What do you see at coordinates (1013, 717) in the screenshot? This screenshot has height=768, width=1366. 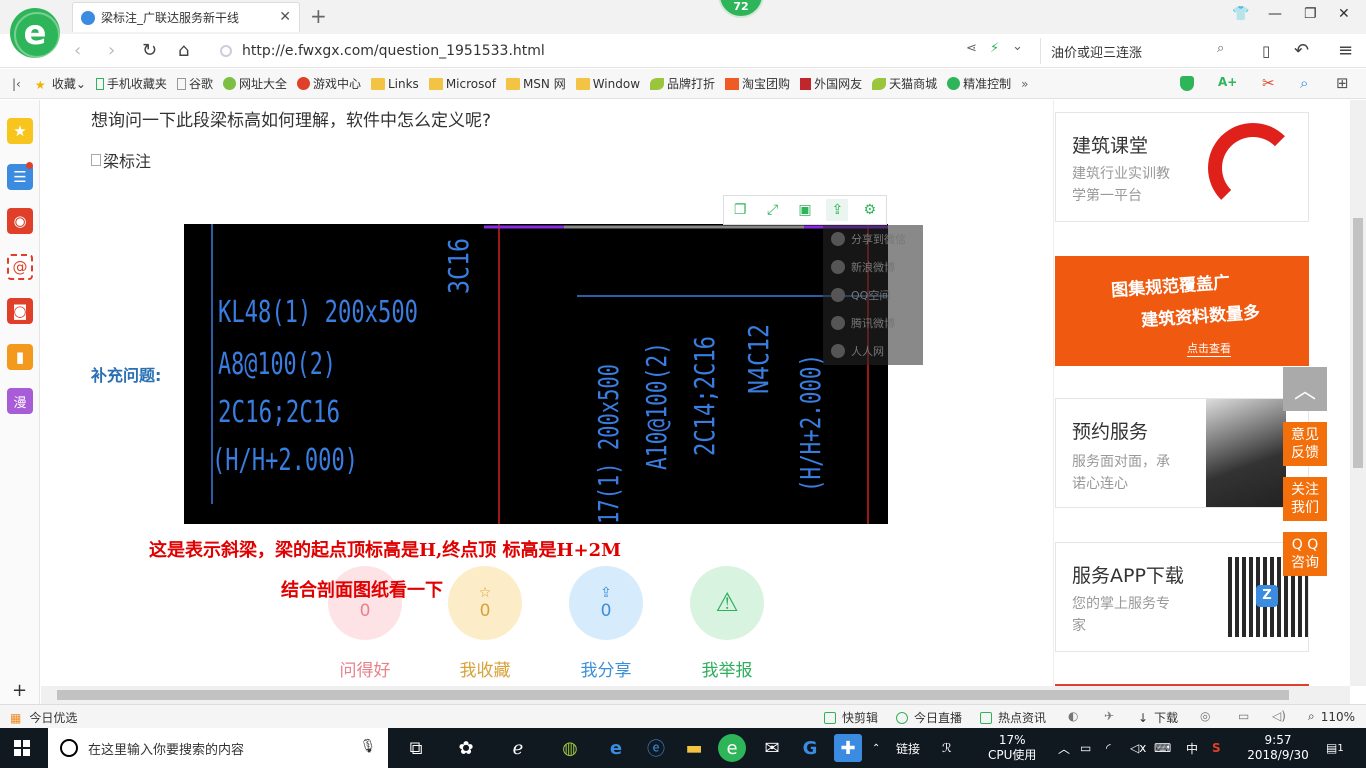 I see `status-item: 热点资讯` at bounding box center [1013, 717].